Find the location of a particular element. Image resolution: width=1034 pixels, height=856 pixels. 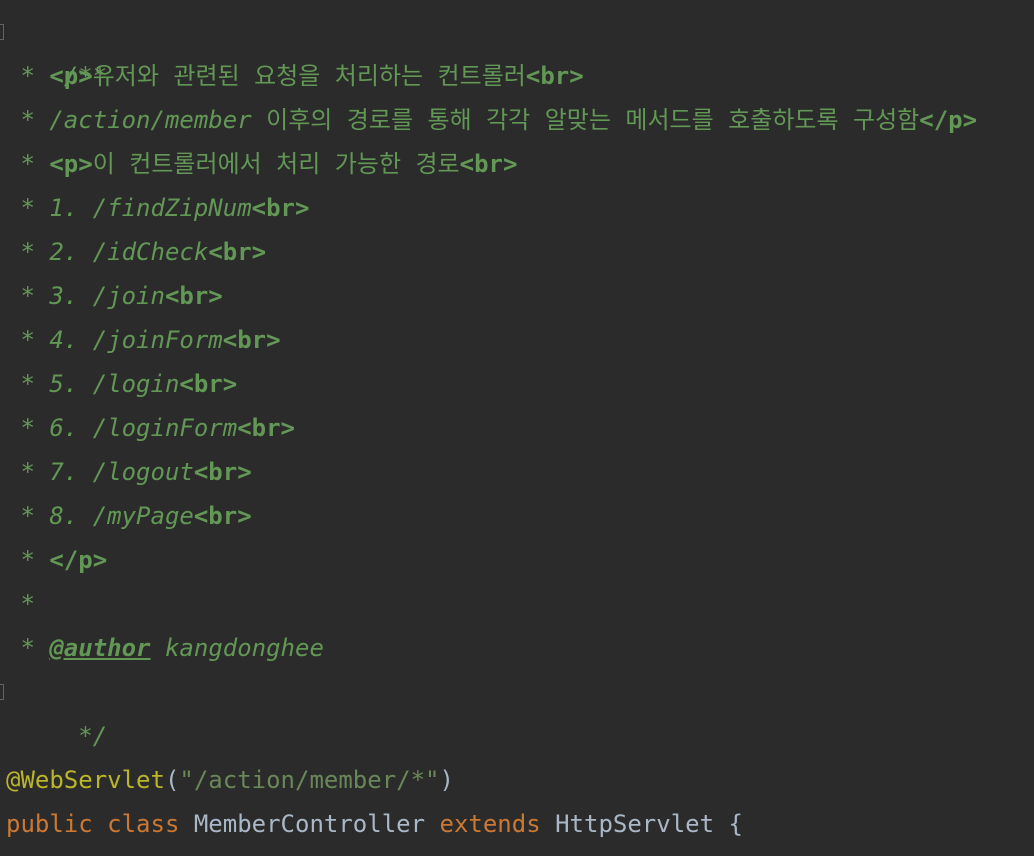

comment-line: * @author kangdonghee is located at coordinates (517, 648).